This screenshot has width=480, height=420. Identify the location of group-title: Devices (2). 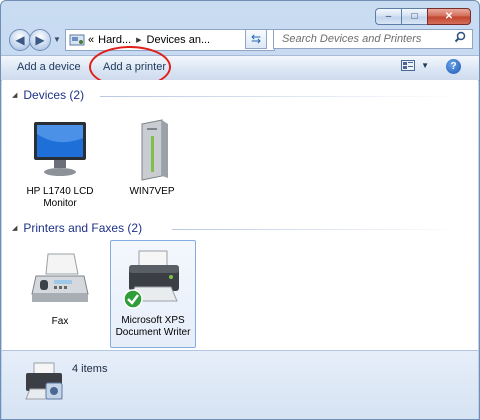
(54, 95).